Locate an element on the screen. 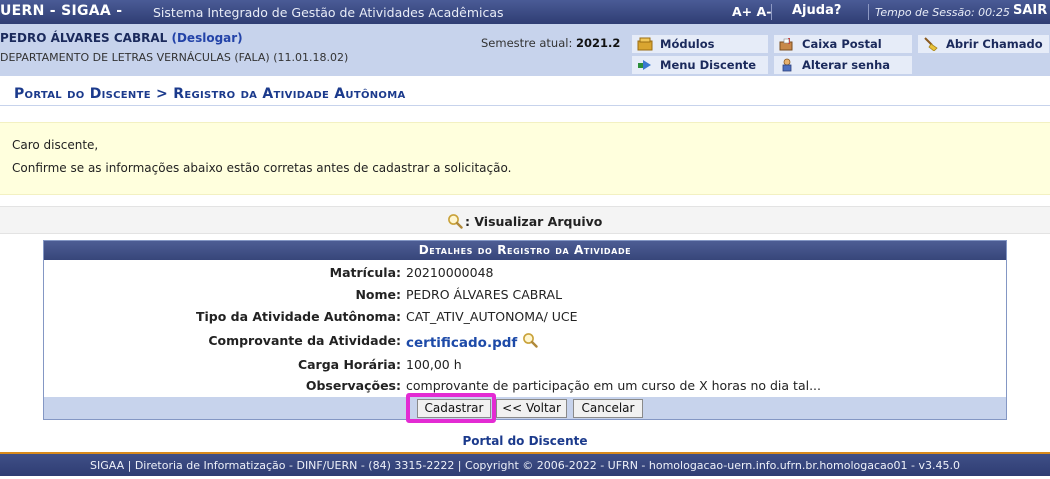 The width and height of the screenshot is (1050, 479). font-increase-button: A+ is located at coordinates (742, 11).